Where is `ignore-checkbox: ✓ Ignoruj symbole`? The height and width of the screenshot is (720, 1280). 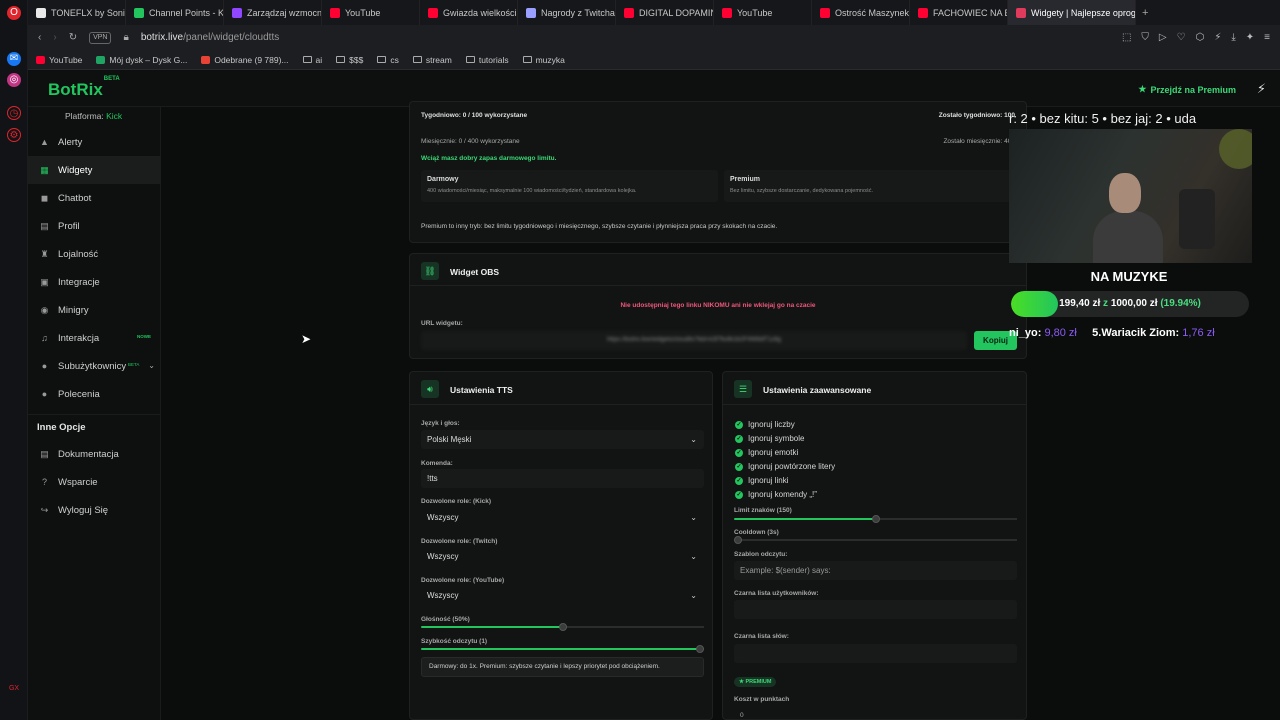 ignore-checkbox: ✓ Ignoruj symbole is located at coordinates (769, 438).